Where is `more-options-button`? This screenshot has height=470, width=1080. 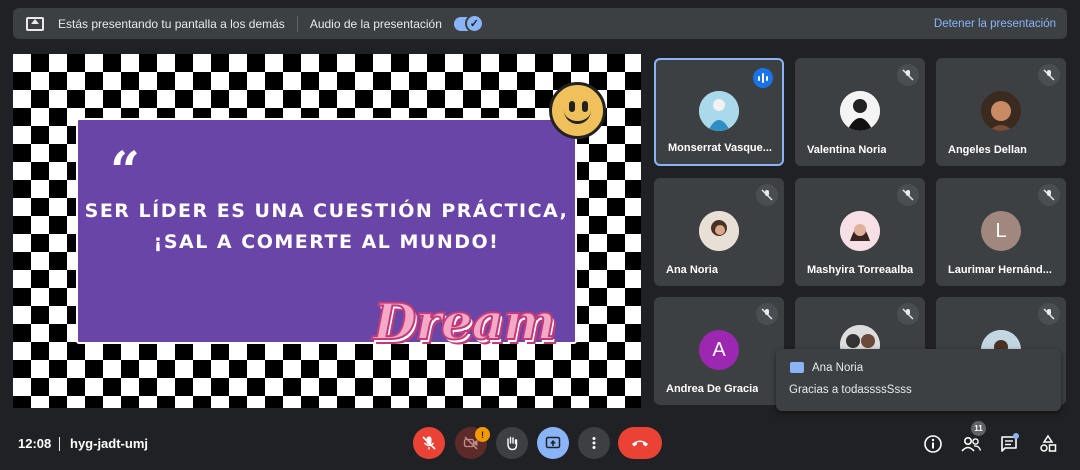
more-options-button is located at coordinates (594, 443).